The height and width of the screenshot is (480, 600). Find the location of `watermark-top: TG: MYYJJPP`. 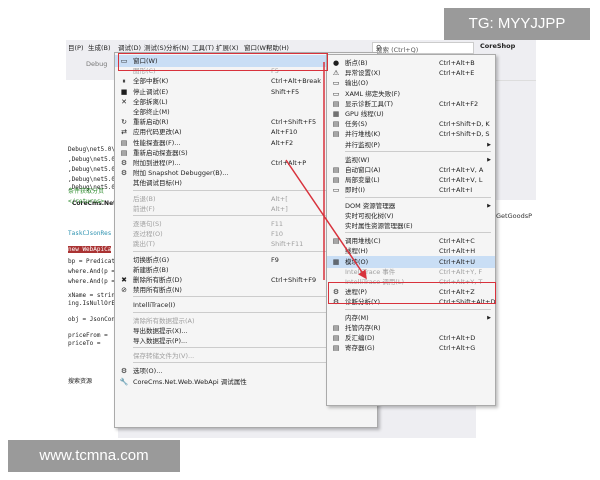

watermark-top: TG: MYYJJPP is located at coordinates (517, 24).